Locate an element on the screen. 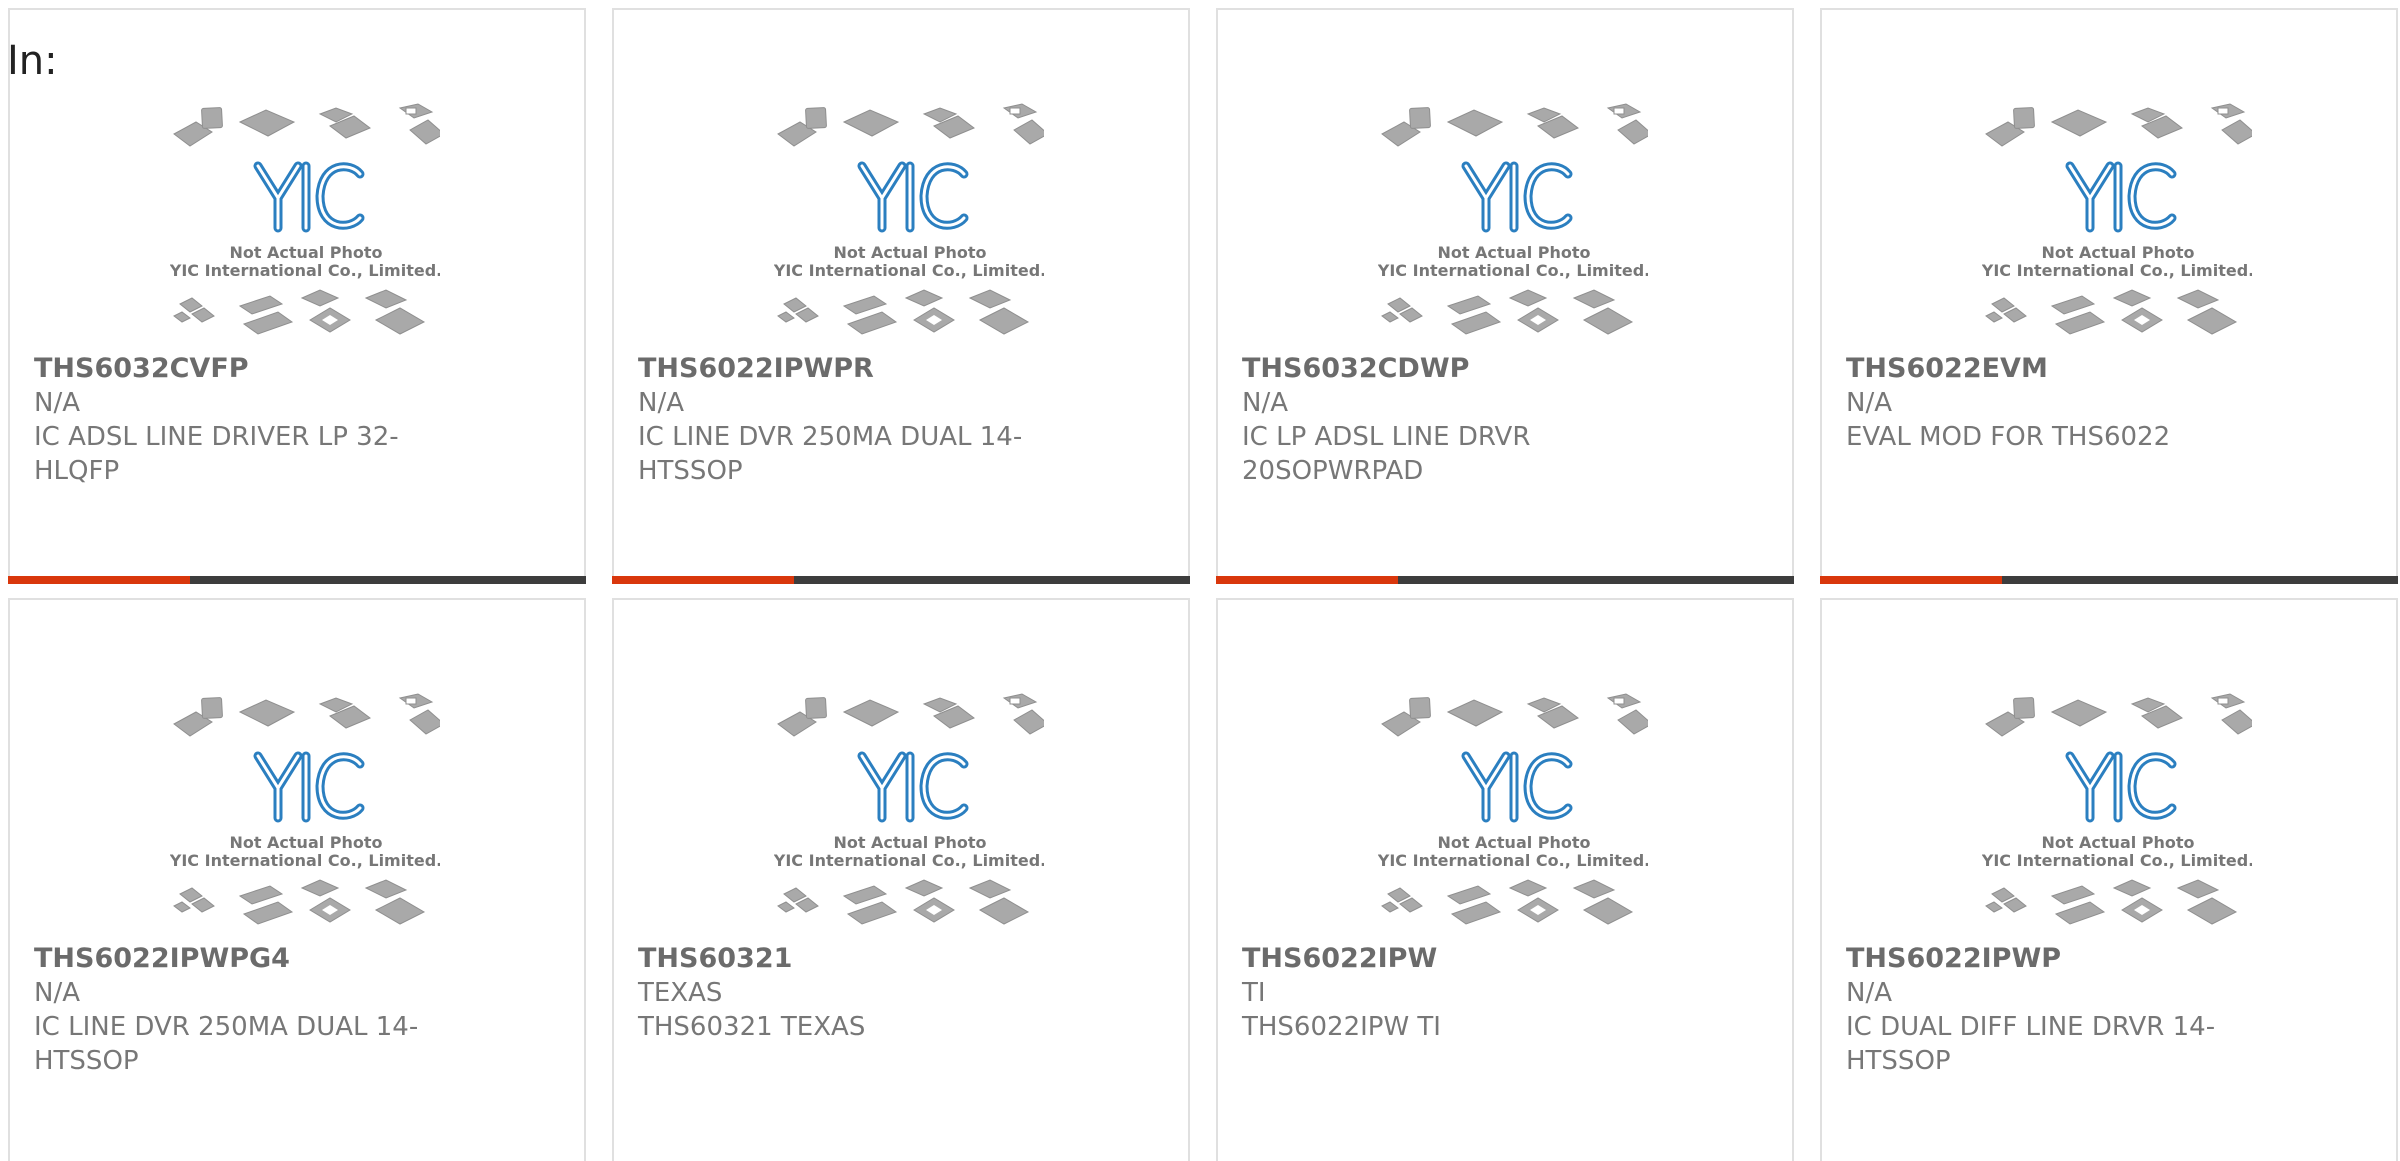  description: IC ADSL LINE DRIVER LP 32-HLQFP is located at coordinates (216, 454).